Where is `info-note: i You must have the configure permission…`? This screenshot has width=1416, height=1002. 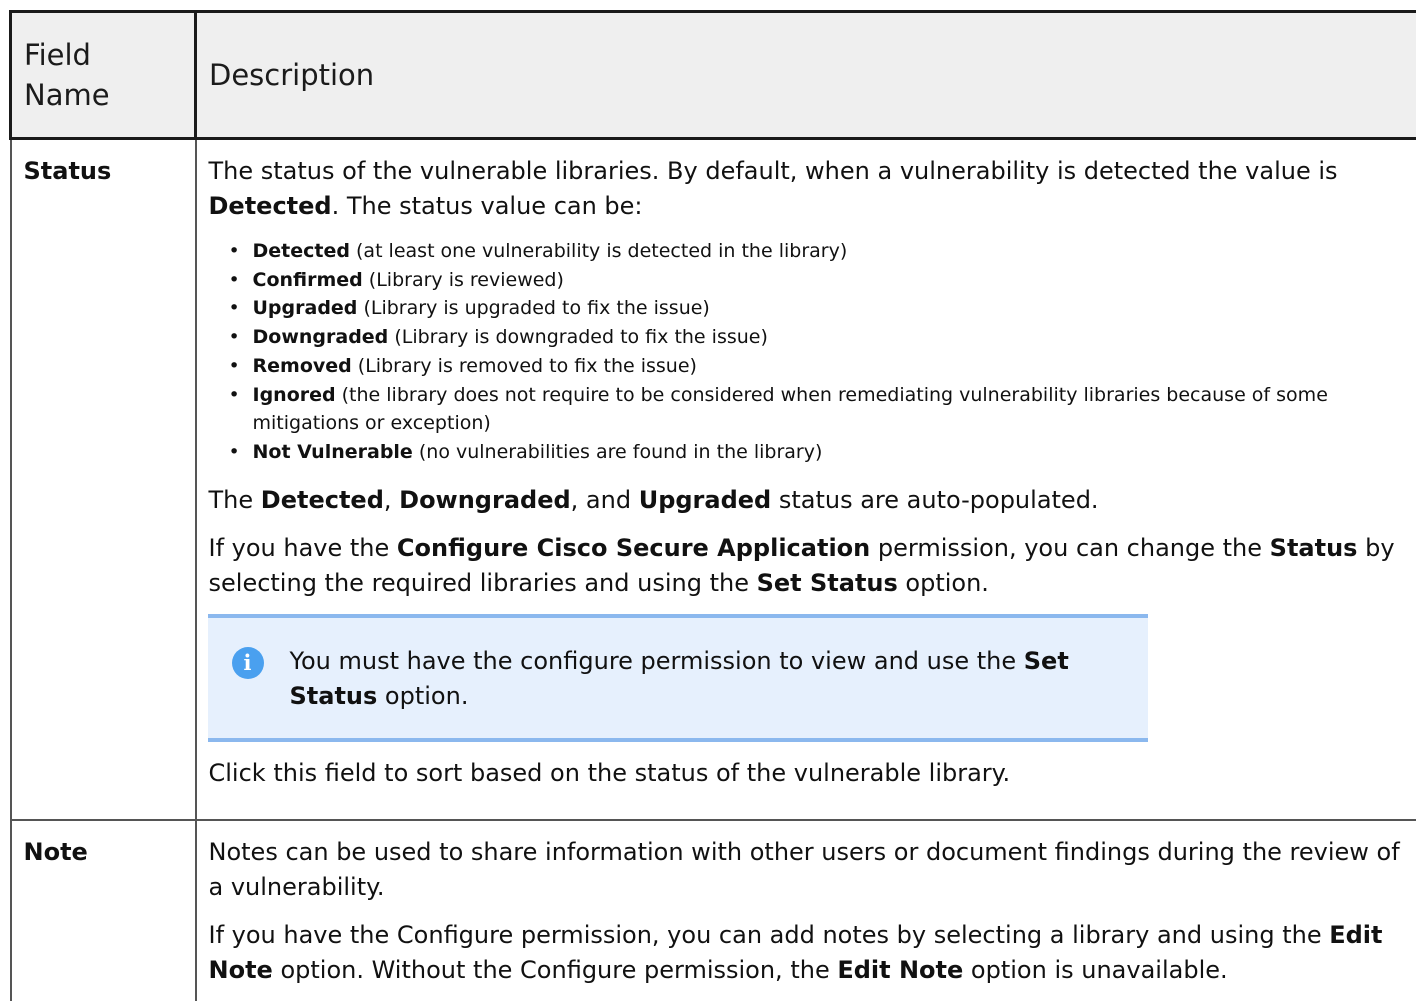
info-note: i You must have the configure permission… is located at coordinates (677, 677).